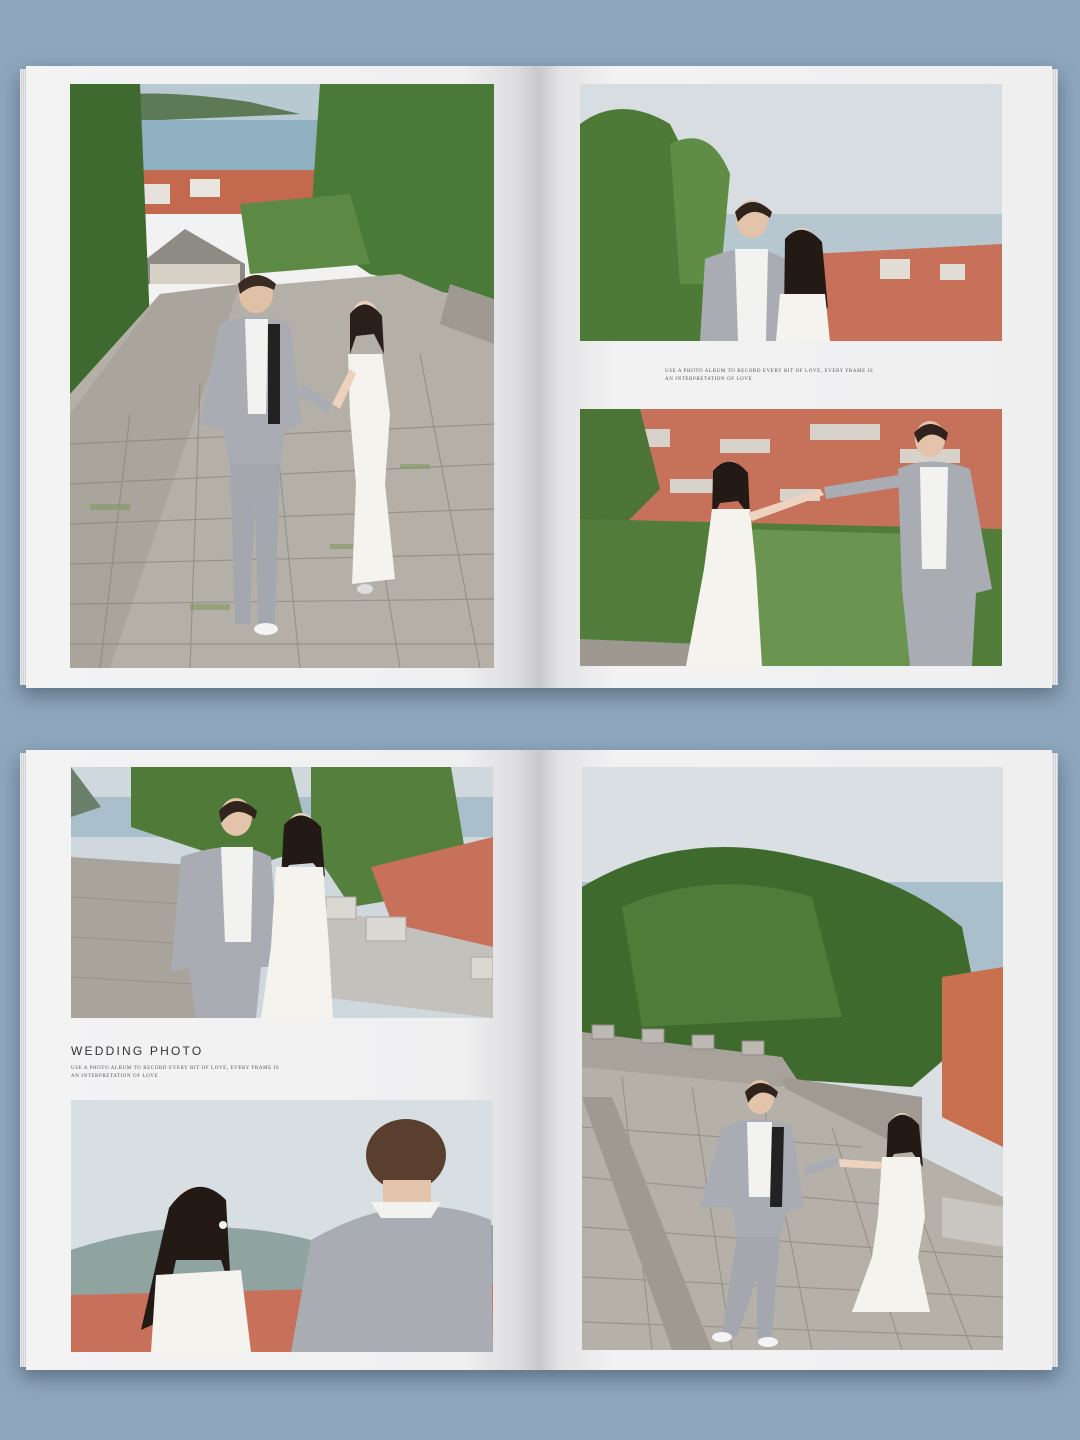  What do you see at coordinates (137, 1051) in the screenshot?
I see `album-title: WEDDING PHOTO` at bounding box center [137, 1051].